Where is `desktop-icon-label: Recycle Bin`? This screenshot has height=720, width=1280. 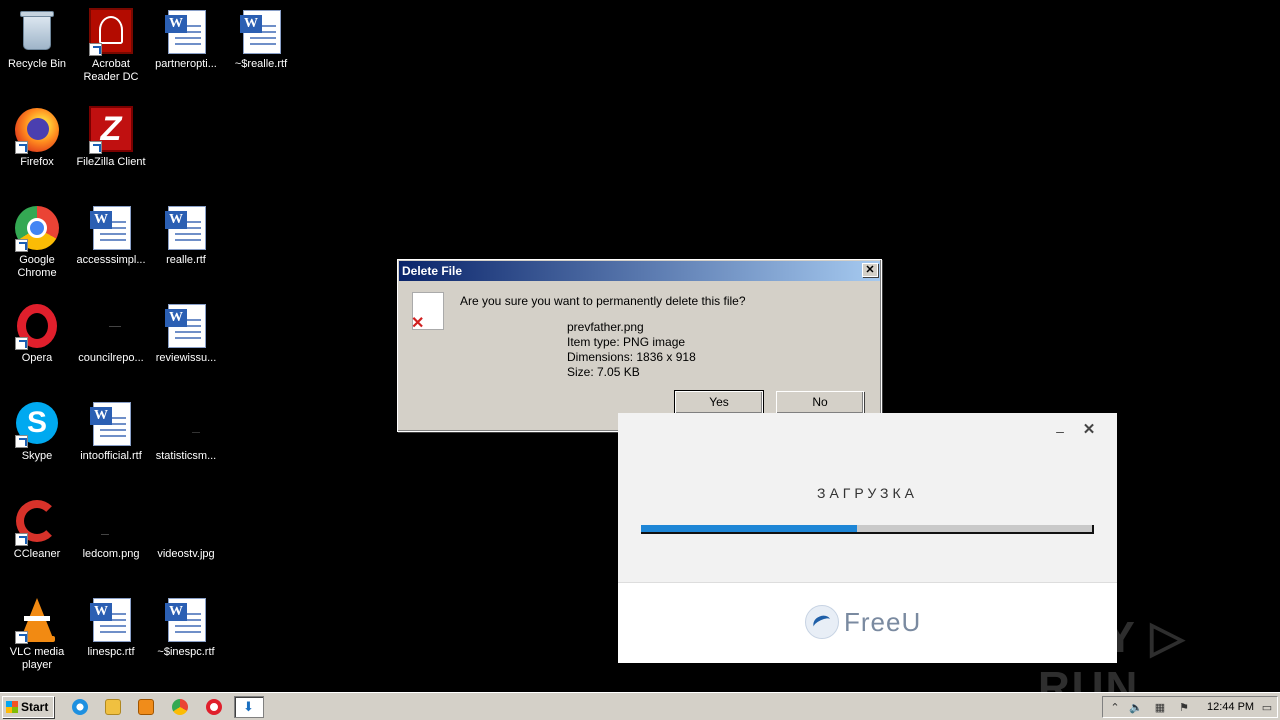
desktop-icon-label: Recycle Bin is located at coordinates (37, 64).